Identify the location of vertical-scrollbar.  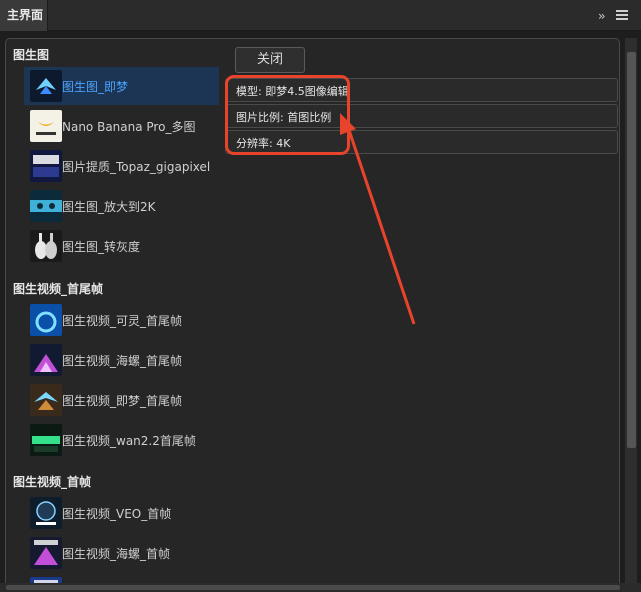
(631, 313).